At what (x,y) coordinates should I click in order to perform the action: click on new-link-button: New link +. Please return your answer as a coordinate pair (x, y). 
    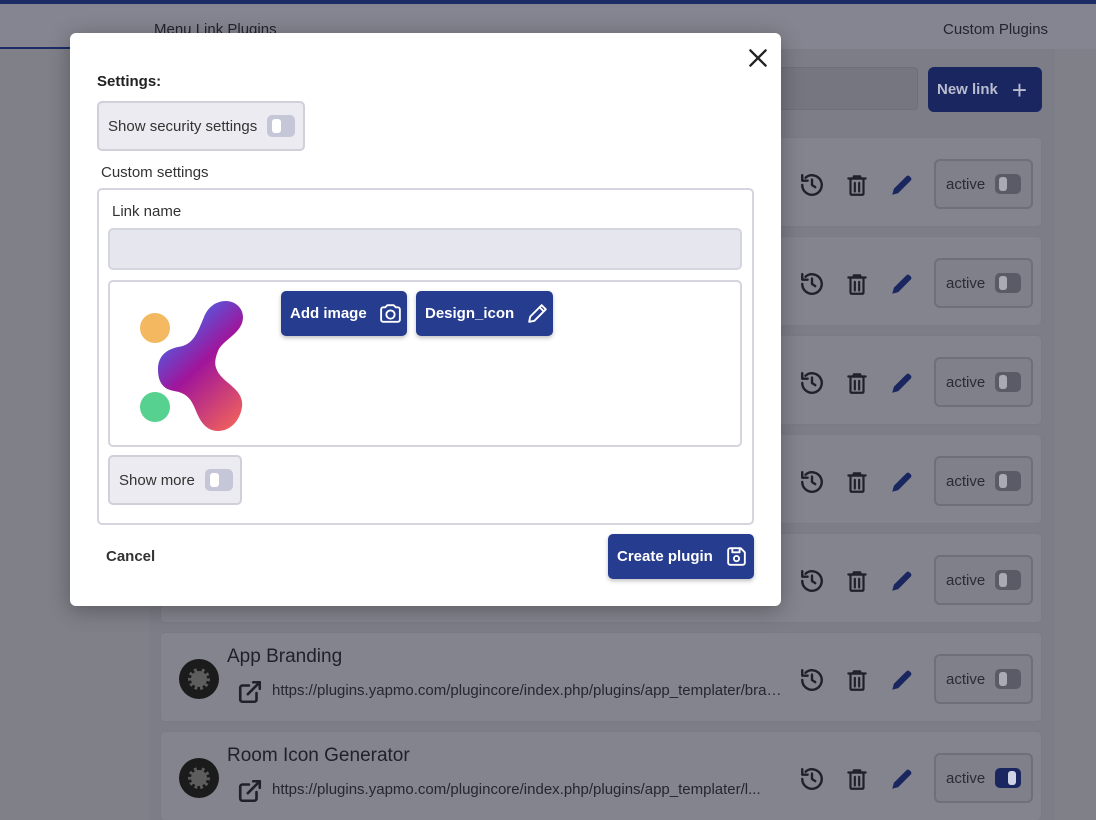
    Looking at the image, I should click on (985, 89).